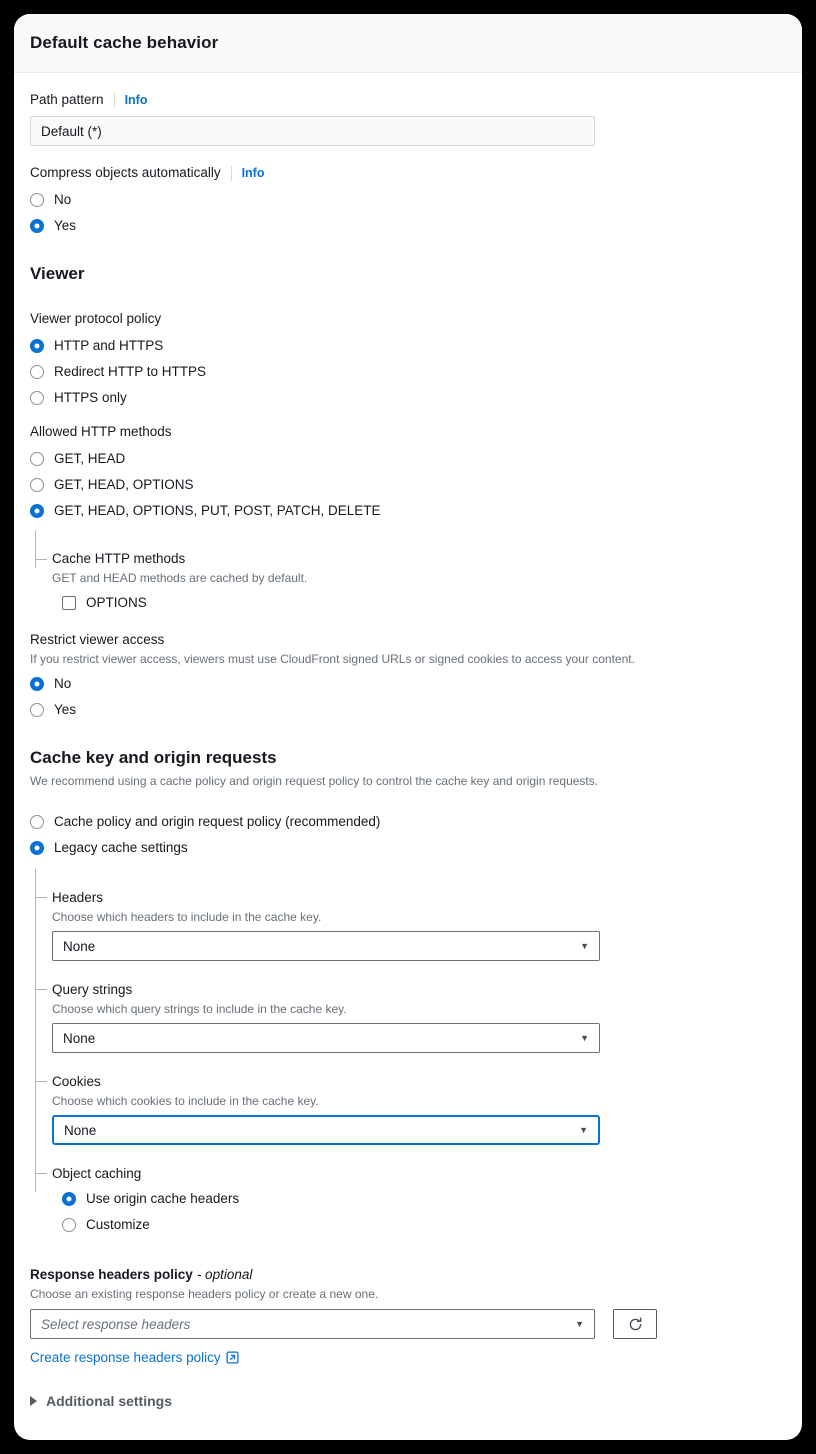  Describe the element at coordinates (76, 1081) in the screenshot. I see `cookies-label: Cookies` at that location.